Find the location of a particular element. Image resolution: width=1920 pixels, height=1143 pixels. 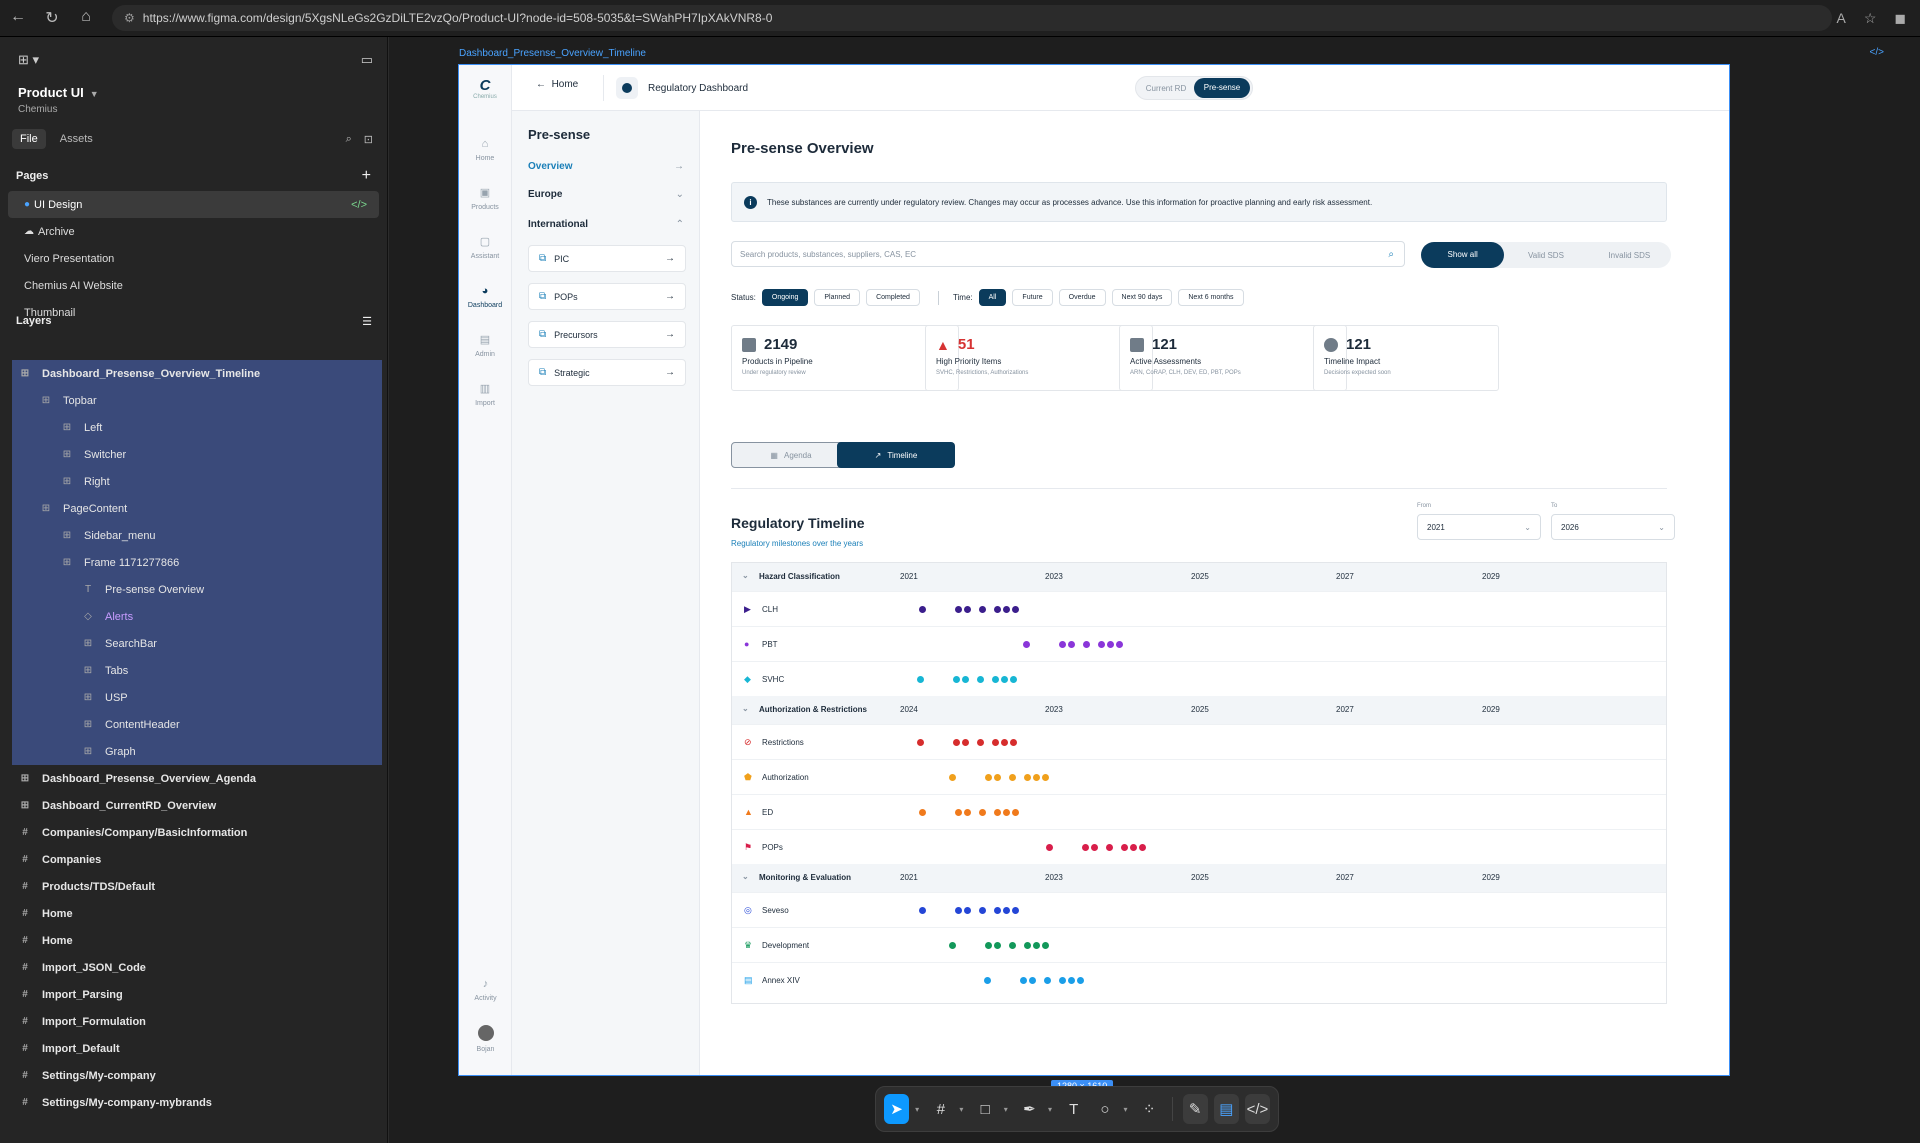

project-name: Product UI ▼ is located at coordinates (193, 92).